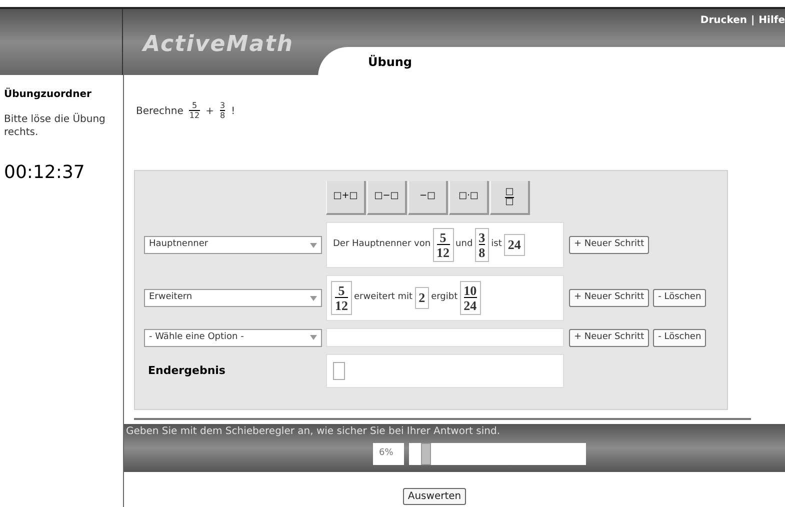 The height and width of the screenshot is (507, 785). What do you see at coordinates (771, 20) in the screenshot?
I see `help-link: Hilfe` at bounding box center [771, 20].